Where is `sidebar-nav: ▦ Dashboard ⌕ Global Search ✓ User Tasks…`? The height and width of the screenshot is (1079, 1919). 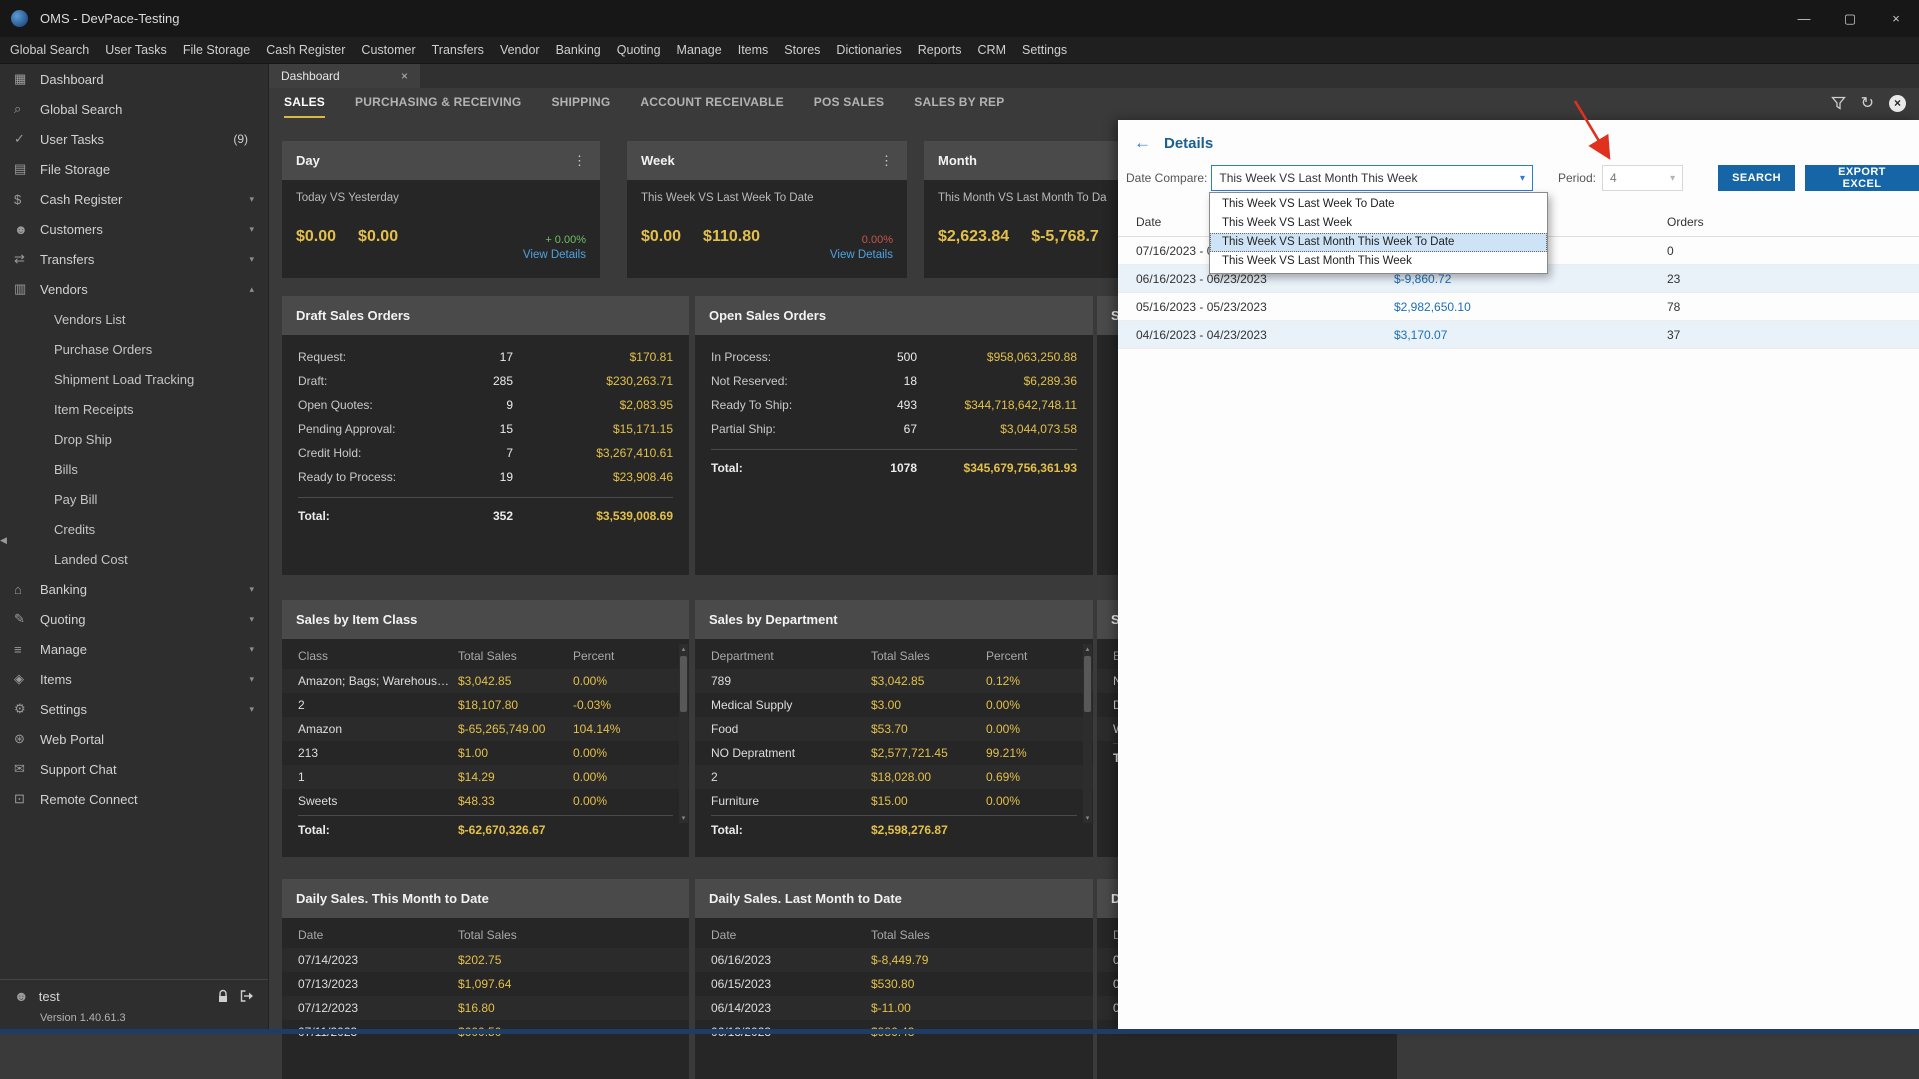
sidebar-nav: ▦ Dashboard ⌕ Global Search ✓ User Tasks… is located at coordinates (134, 439).